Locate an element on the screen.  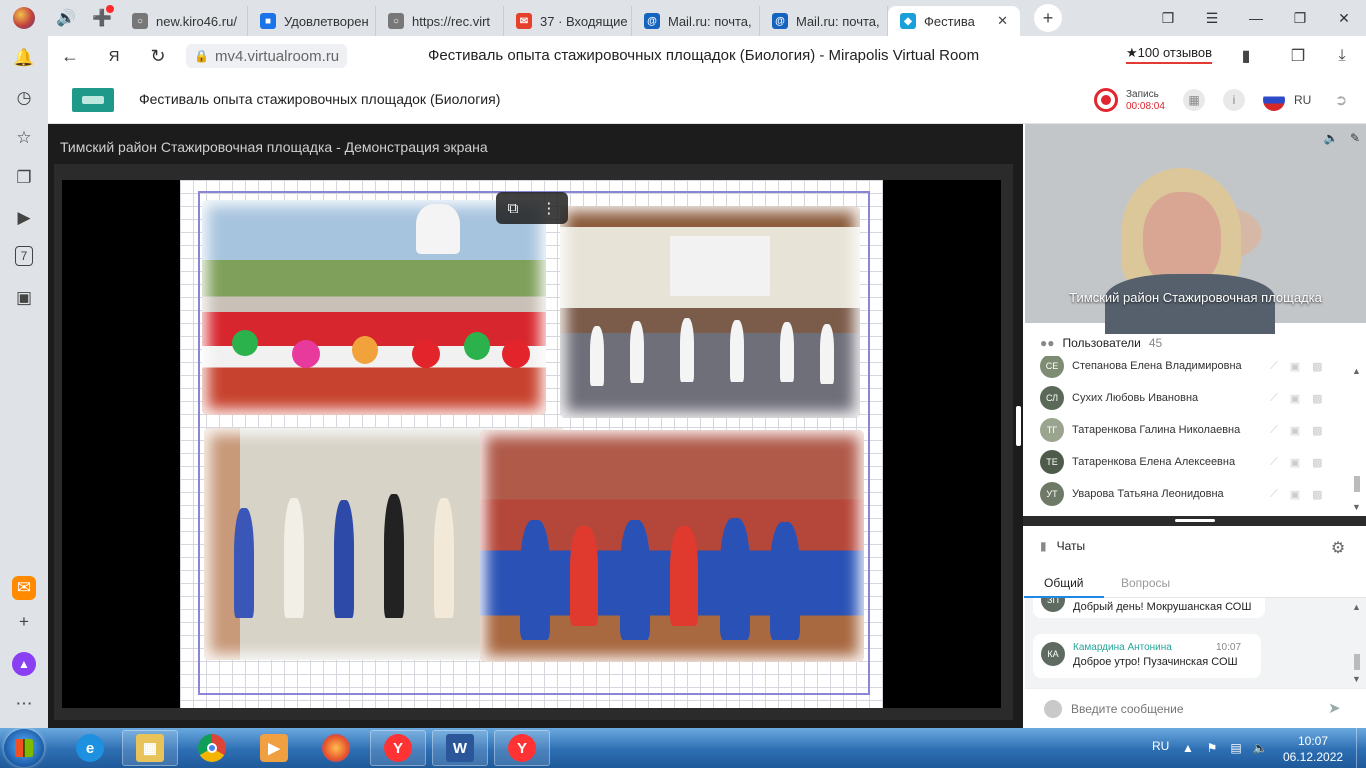
menu-icon: ☰ is located at coordinates (1212, 18).